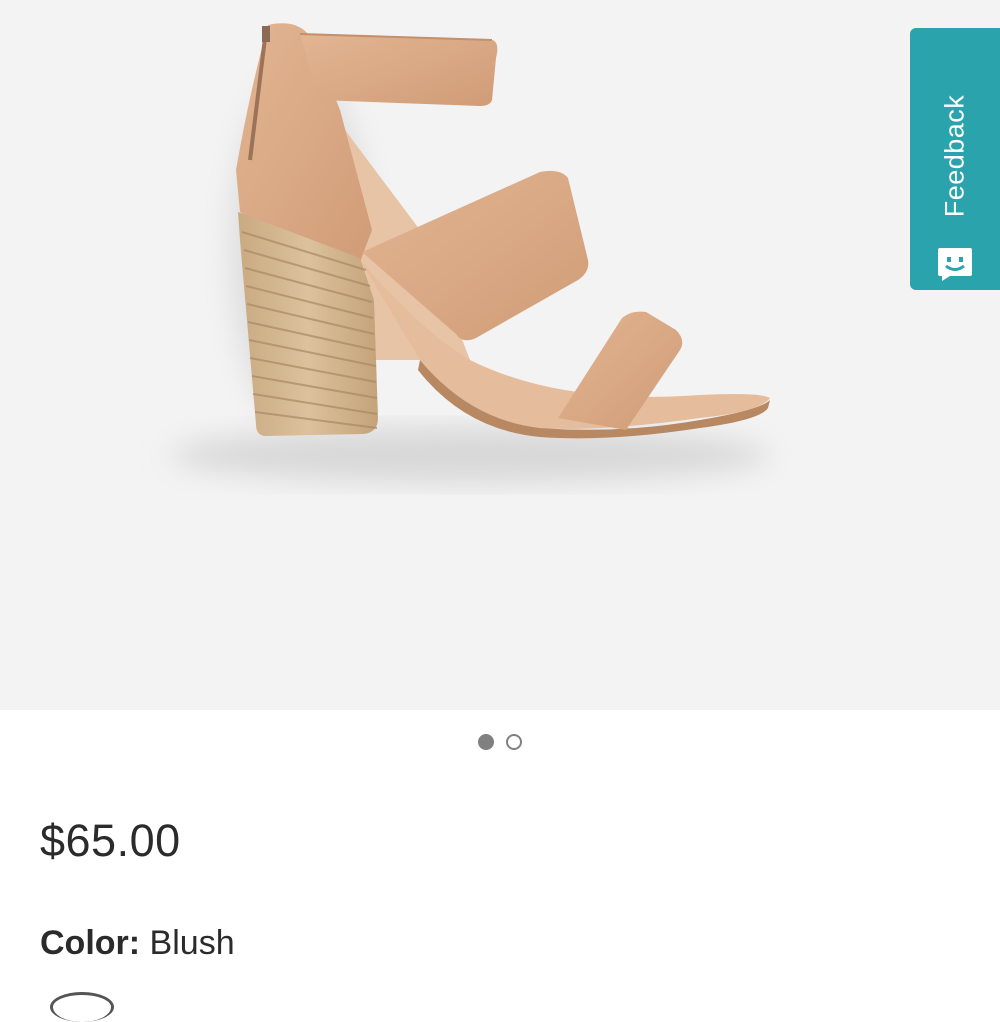  Describe the element at coordinates (955, 264) in the screenshot. I see `smiley-chat-icon` at that location.